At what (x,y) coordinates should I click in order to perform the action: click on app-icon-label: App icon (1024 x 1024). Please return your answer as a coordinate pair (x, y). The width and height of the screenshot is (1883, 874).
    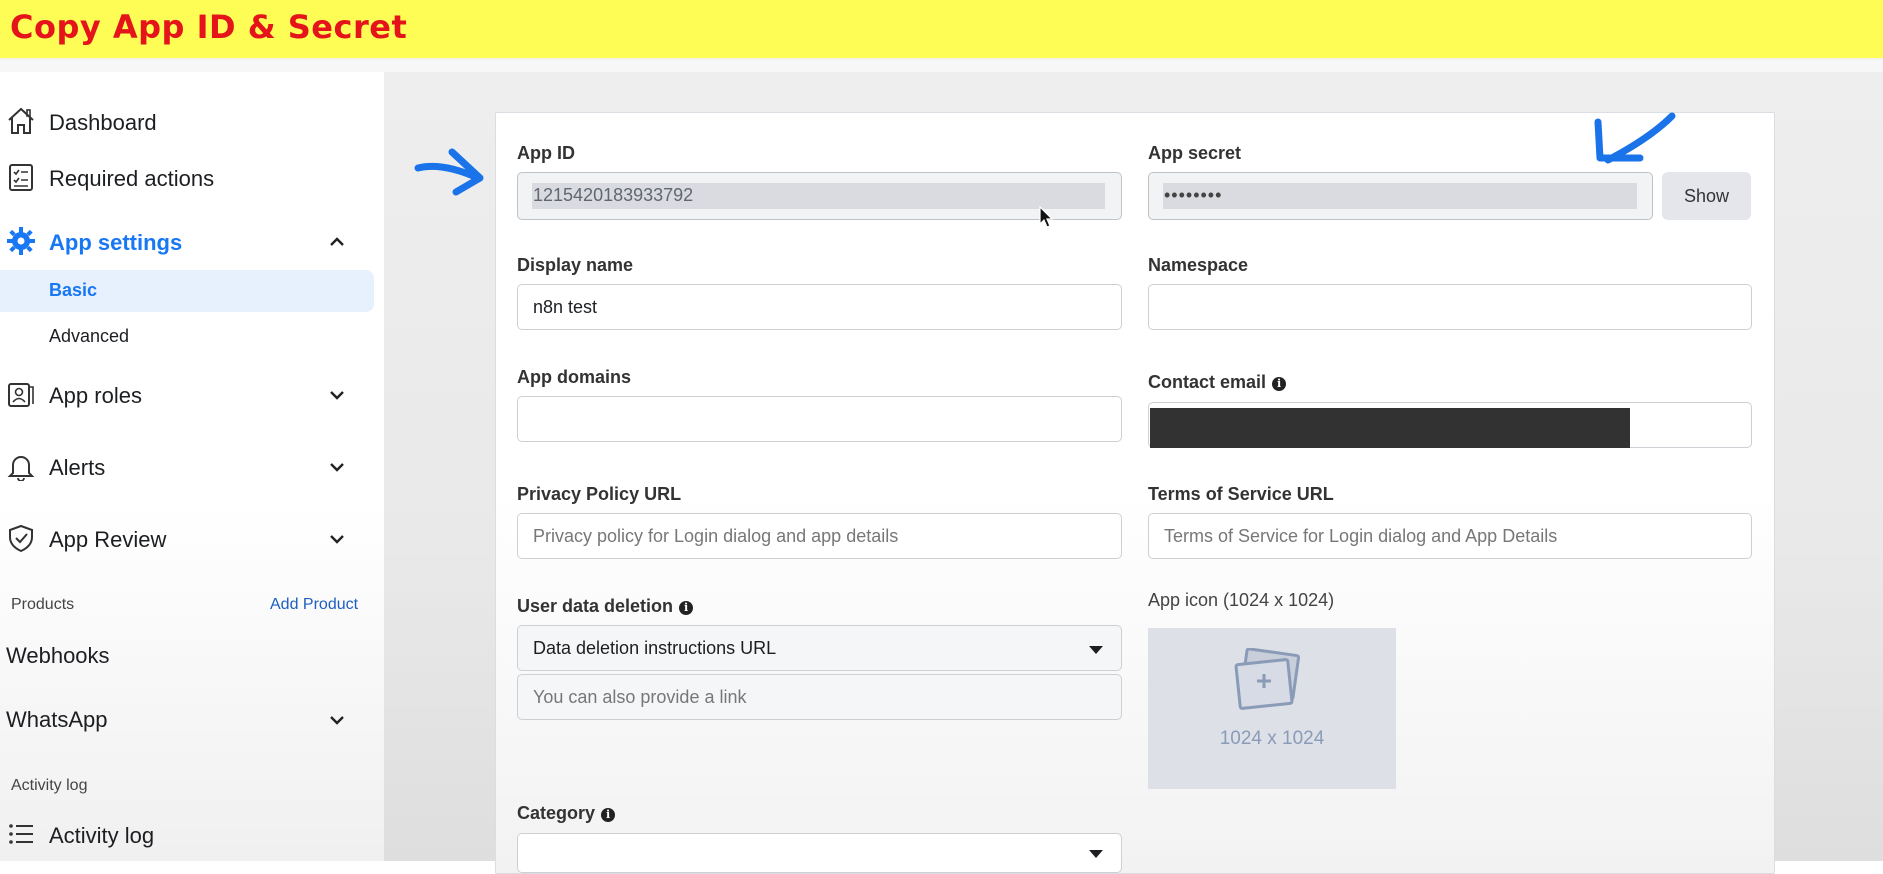
    Looking at the image, I should click on (1241, 600).